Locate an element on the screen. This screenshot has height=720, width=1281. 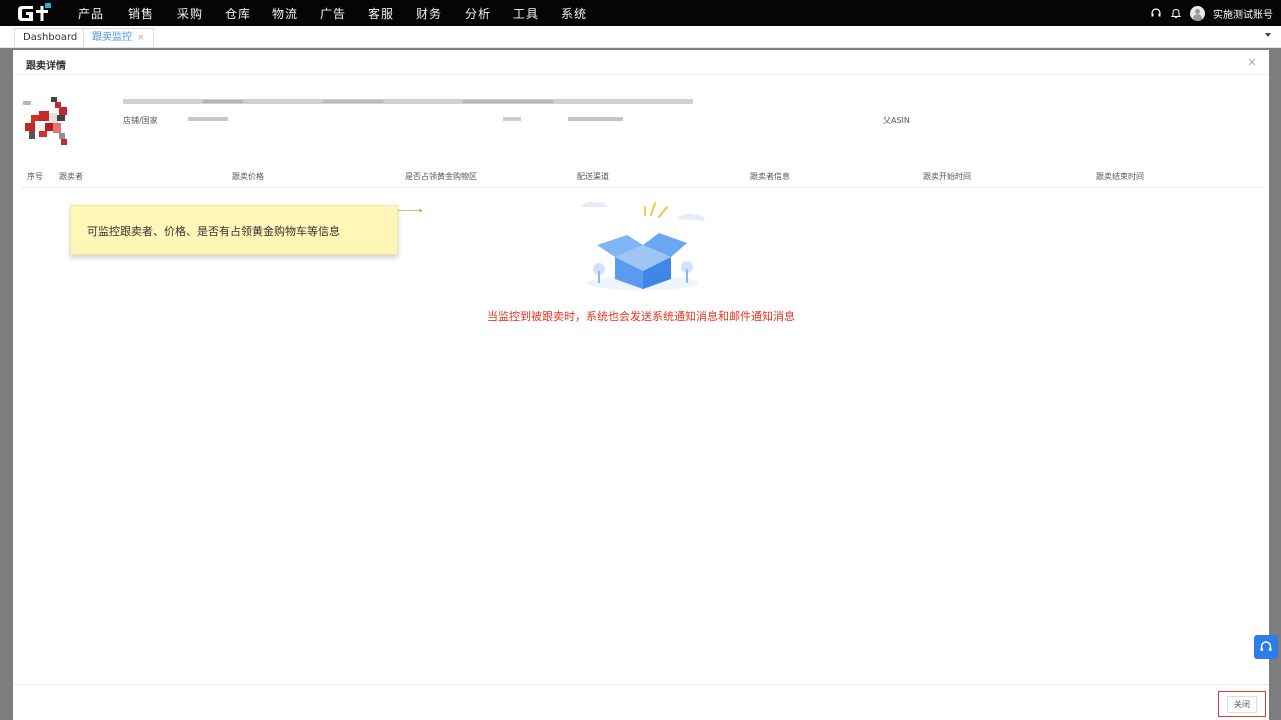
close-dialog-button-label: 关闭 is located at coordinates (1242, 704).